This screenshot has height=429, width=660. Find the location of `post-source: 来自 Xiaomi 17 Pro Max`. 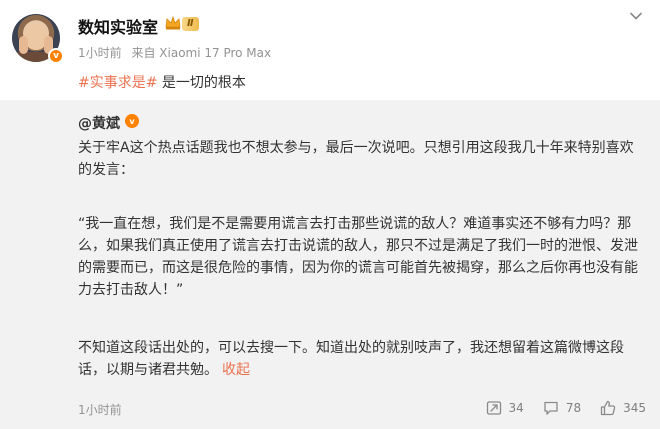

post-source: 来自 Xiaomi 17 Pro Max is located at coordinates (201, 53).